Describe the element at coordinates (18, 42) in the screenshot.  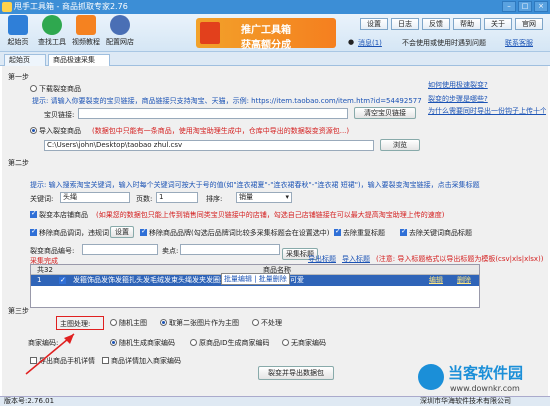
I see `toolbar-home-label: 起始页` at that location.